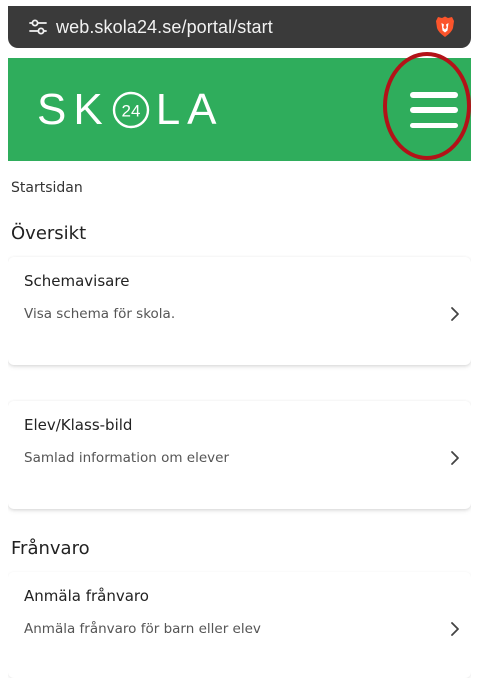 This screenshot has width=479, height=678. Describe the element at coordinates (78, 425) in the screenshot. I see `card-title: Elev/Klass-bild` at that location.